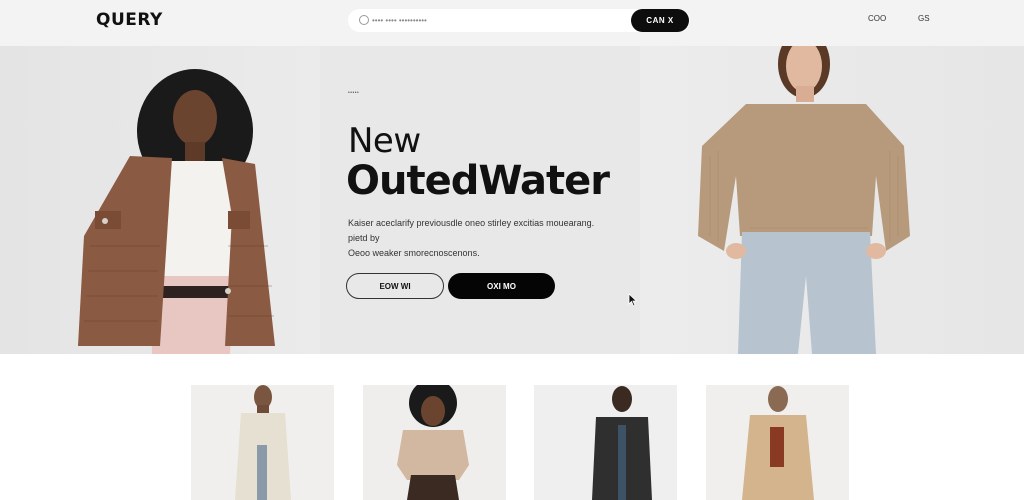 This screenshot has height=500, width=1024. What do you see at coordinates (478, 181) in the screenshot?
I see `hero-title-line-2: OutedWater` at bounding box center [478, 181].